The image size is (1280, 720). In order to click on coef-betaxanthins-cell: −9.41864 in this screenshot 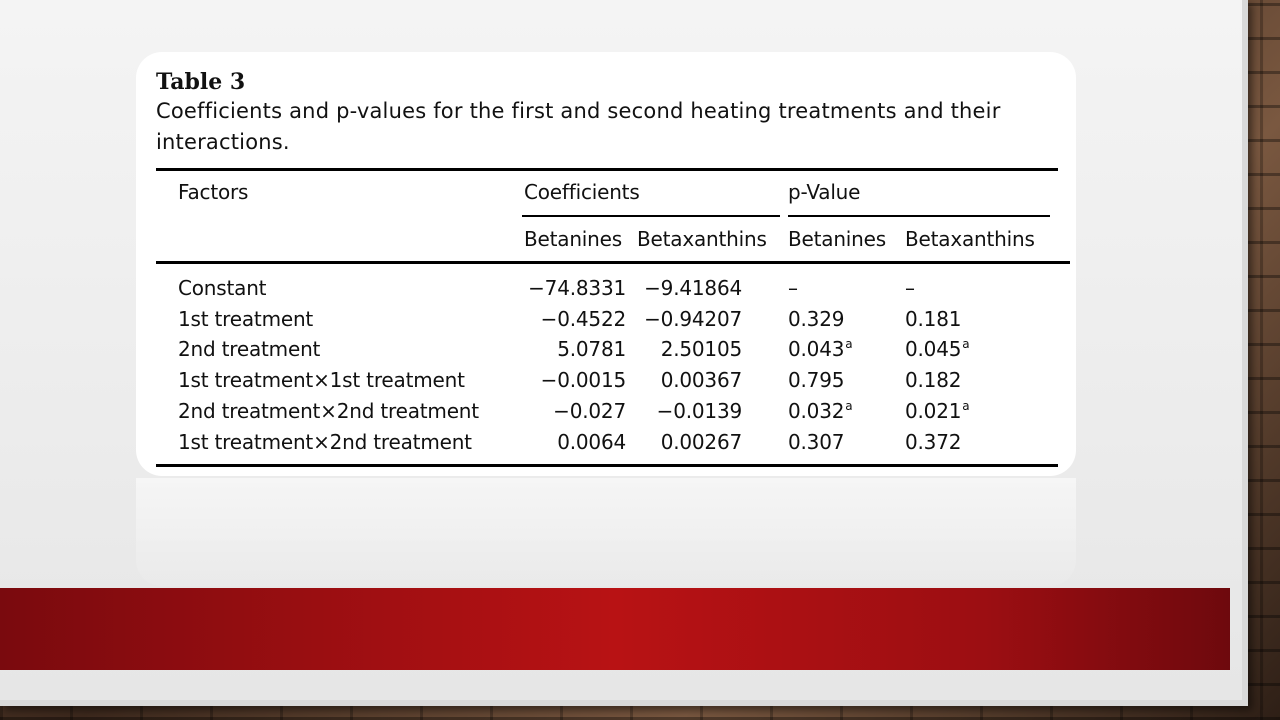, I will do `click(677, 288)`.